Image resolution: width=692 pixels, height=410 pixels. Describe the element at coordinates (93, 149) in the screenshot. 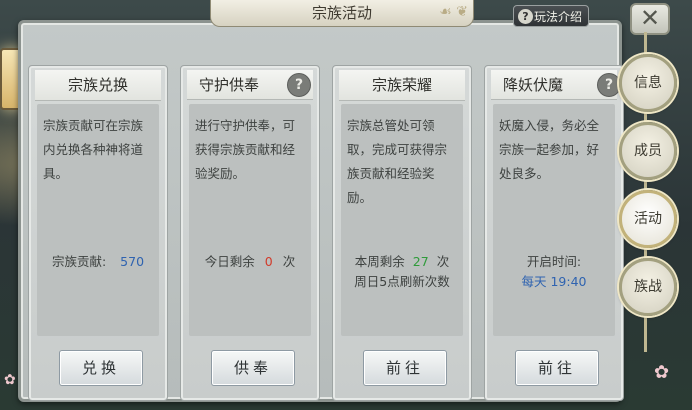

I see `card-description: 宗族贡献可在宗族内兑换各种神将道具。` at that location.